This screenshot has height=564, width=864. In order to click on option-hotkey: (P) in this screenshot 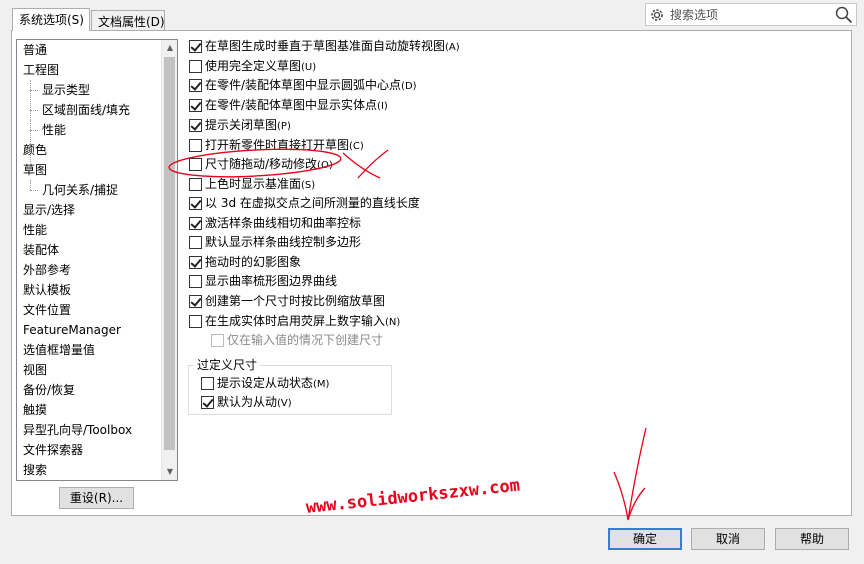, I will do `click(284, 126)`.